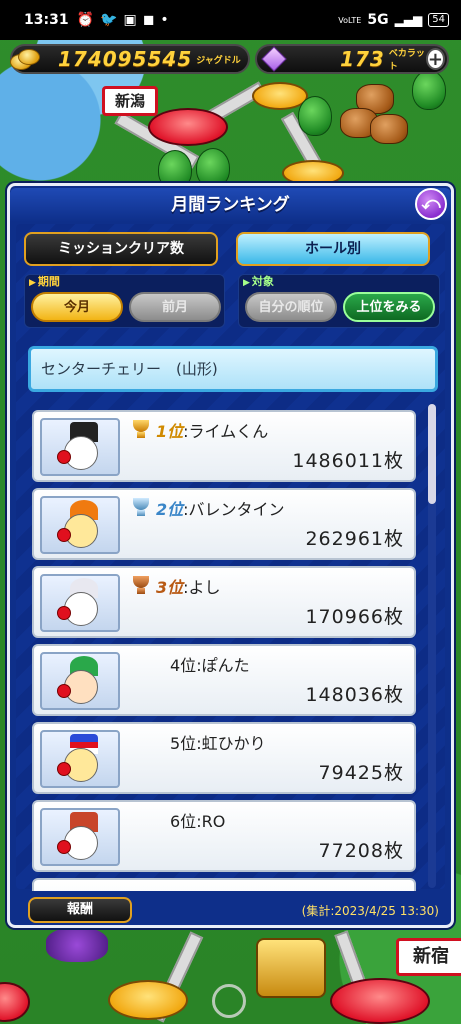  What do you see at coordinates (218, 60) in the screenshot?
I see `jugdoll-unit: ジャグドル` at bounding box center [218, 60].